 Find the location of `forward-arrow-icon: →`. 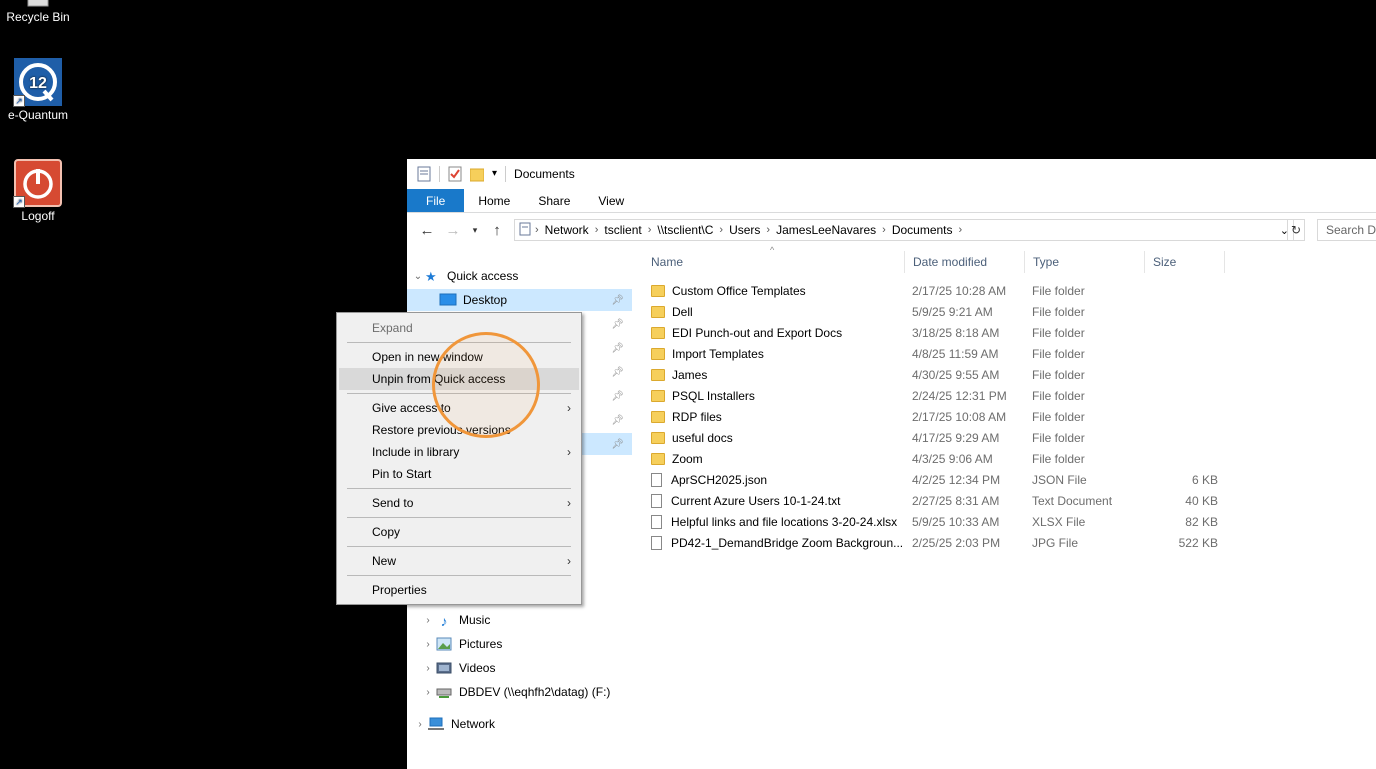

forward-arrow-icon: → is located at coordinates (453, 230).